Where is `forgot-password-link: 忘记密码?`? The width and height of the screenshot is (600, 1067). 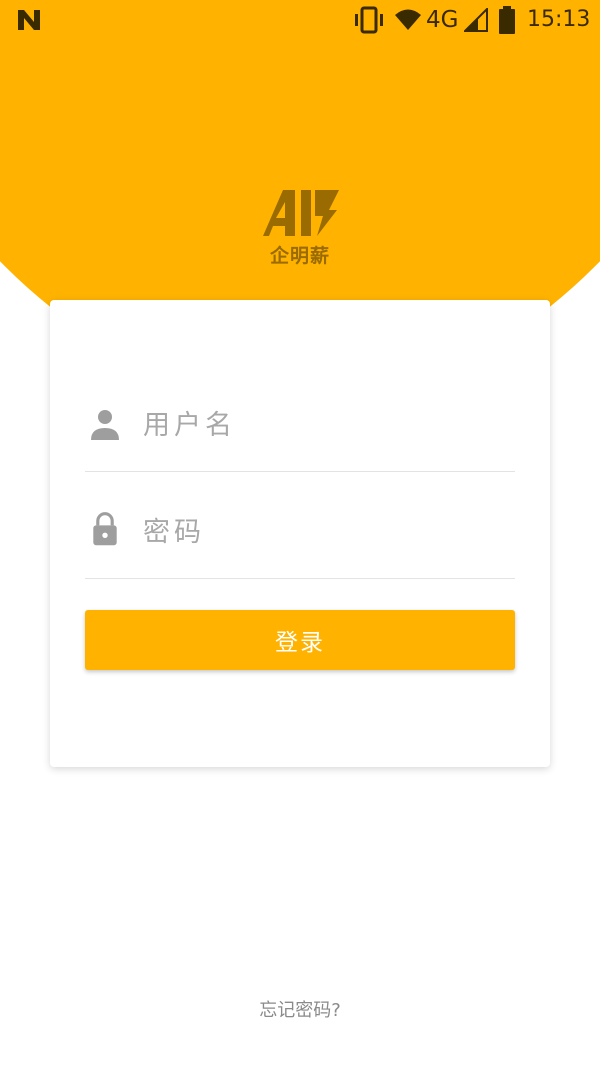
forgot-password-link: 忘记密码? is located at coordinates (300, 1011).